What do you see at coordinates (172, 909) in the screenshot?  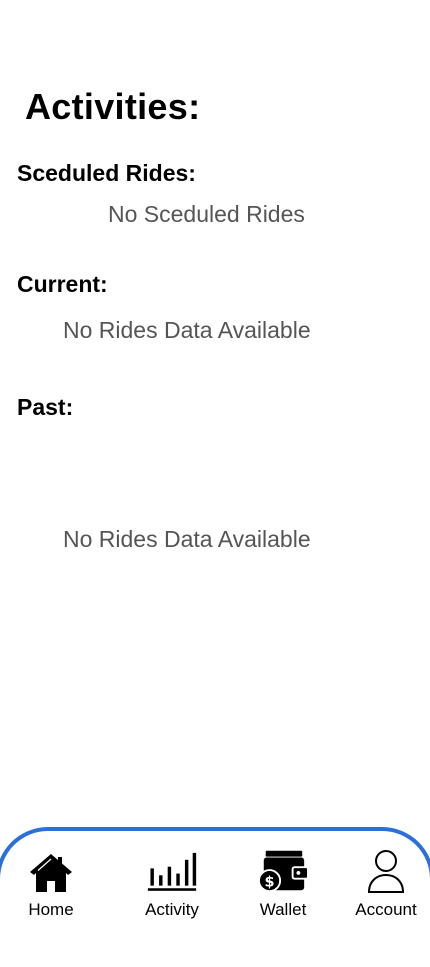 I see `nav-label-activity: Activity` at bounding box center [172, 909].